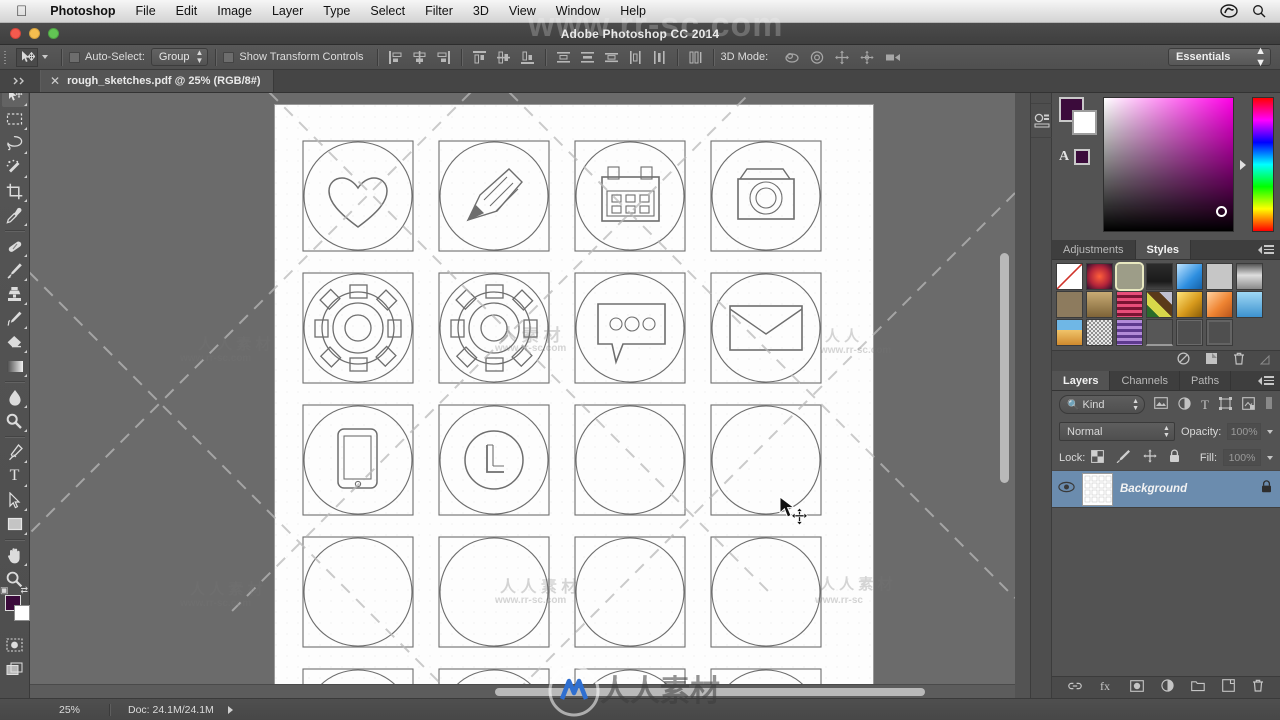 The image size is (1280, 720). I want to click on align-bottom-edges-icon, so click(527, 57).